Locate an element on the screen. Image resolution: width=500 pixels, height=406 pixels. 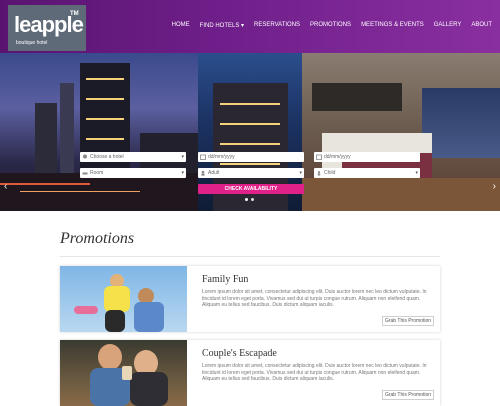
room-select: Room ▾ is located at coordinates (133, 173).